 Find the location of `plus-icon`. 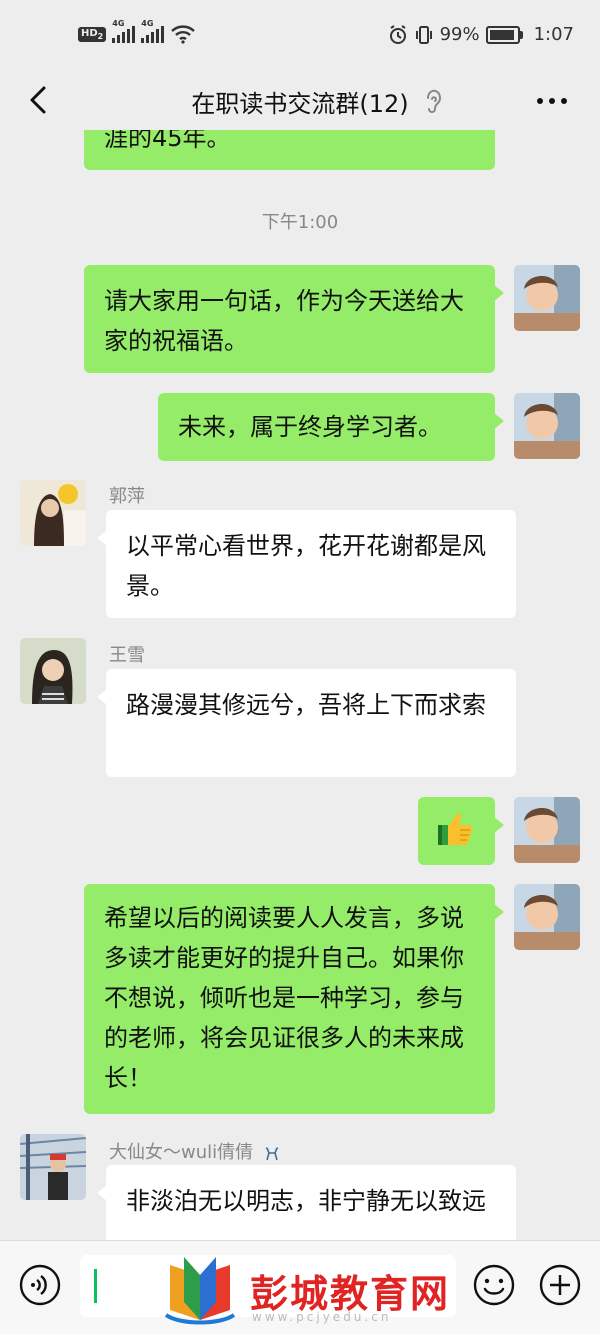

plus-icon is located at coordinates (560, 1285).